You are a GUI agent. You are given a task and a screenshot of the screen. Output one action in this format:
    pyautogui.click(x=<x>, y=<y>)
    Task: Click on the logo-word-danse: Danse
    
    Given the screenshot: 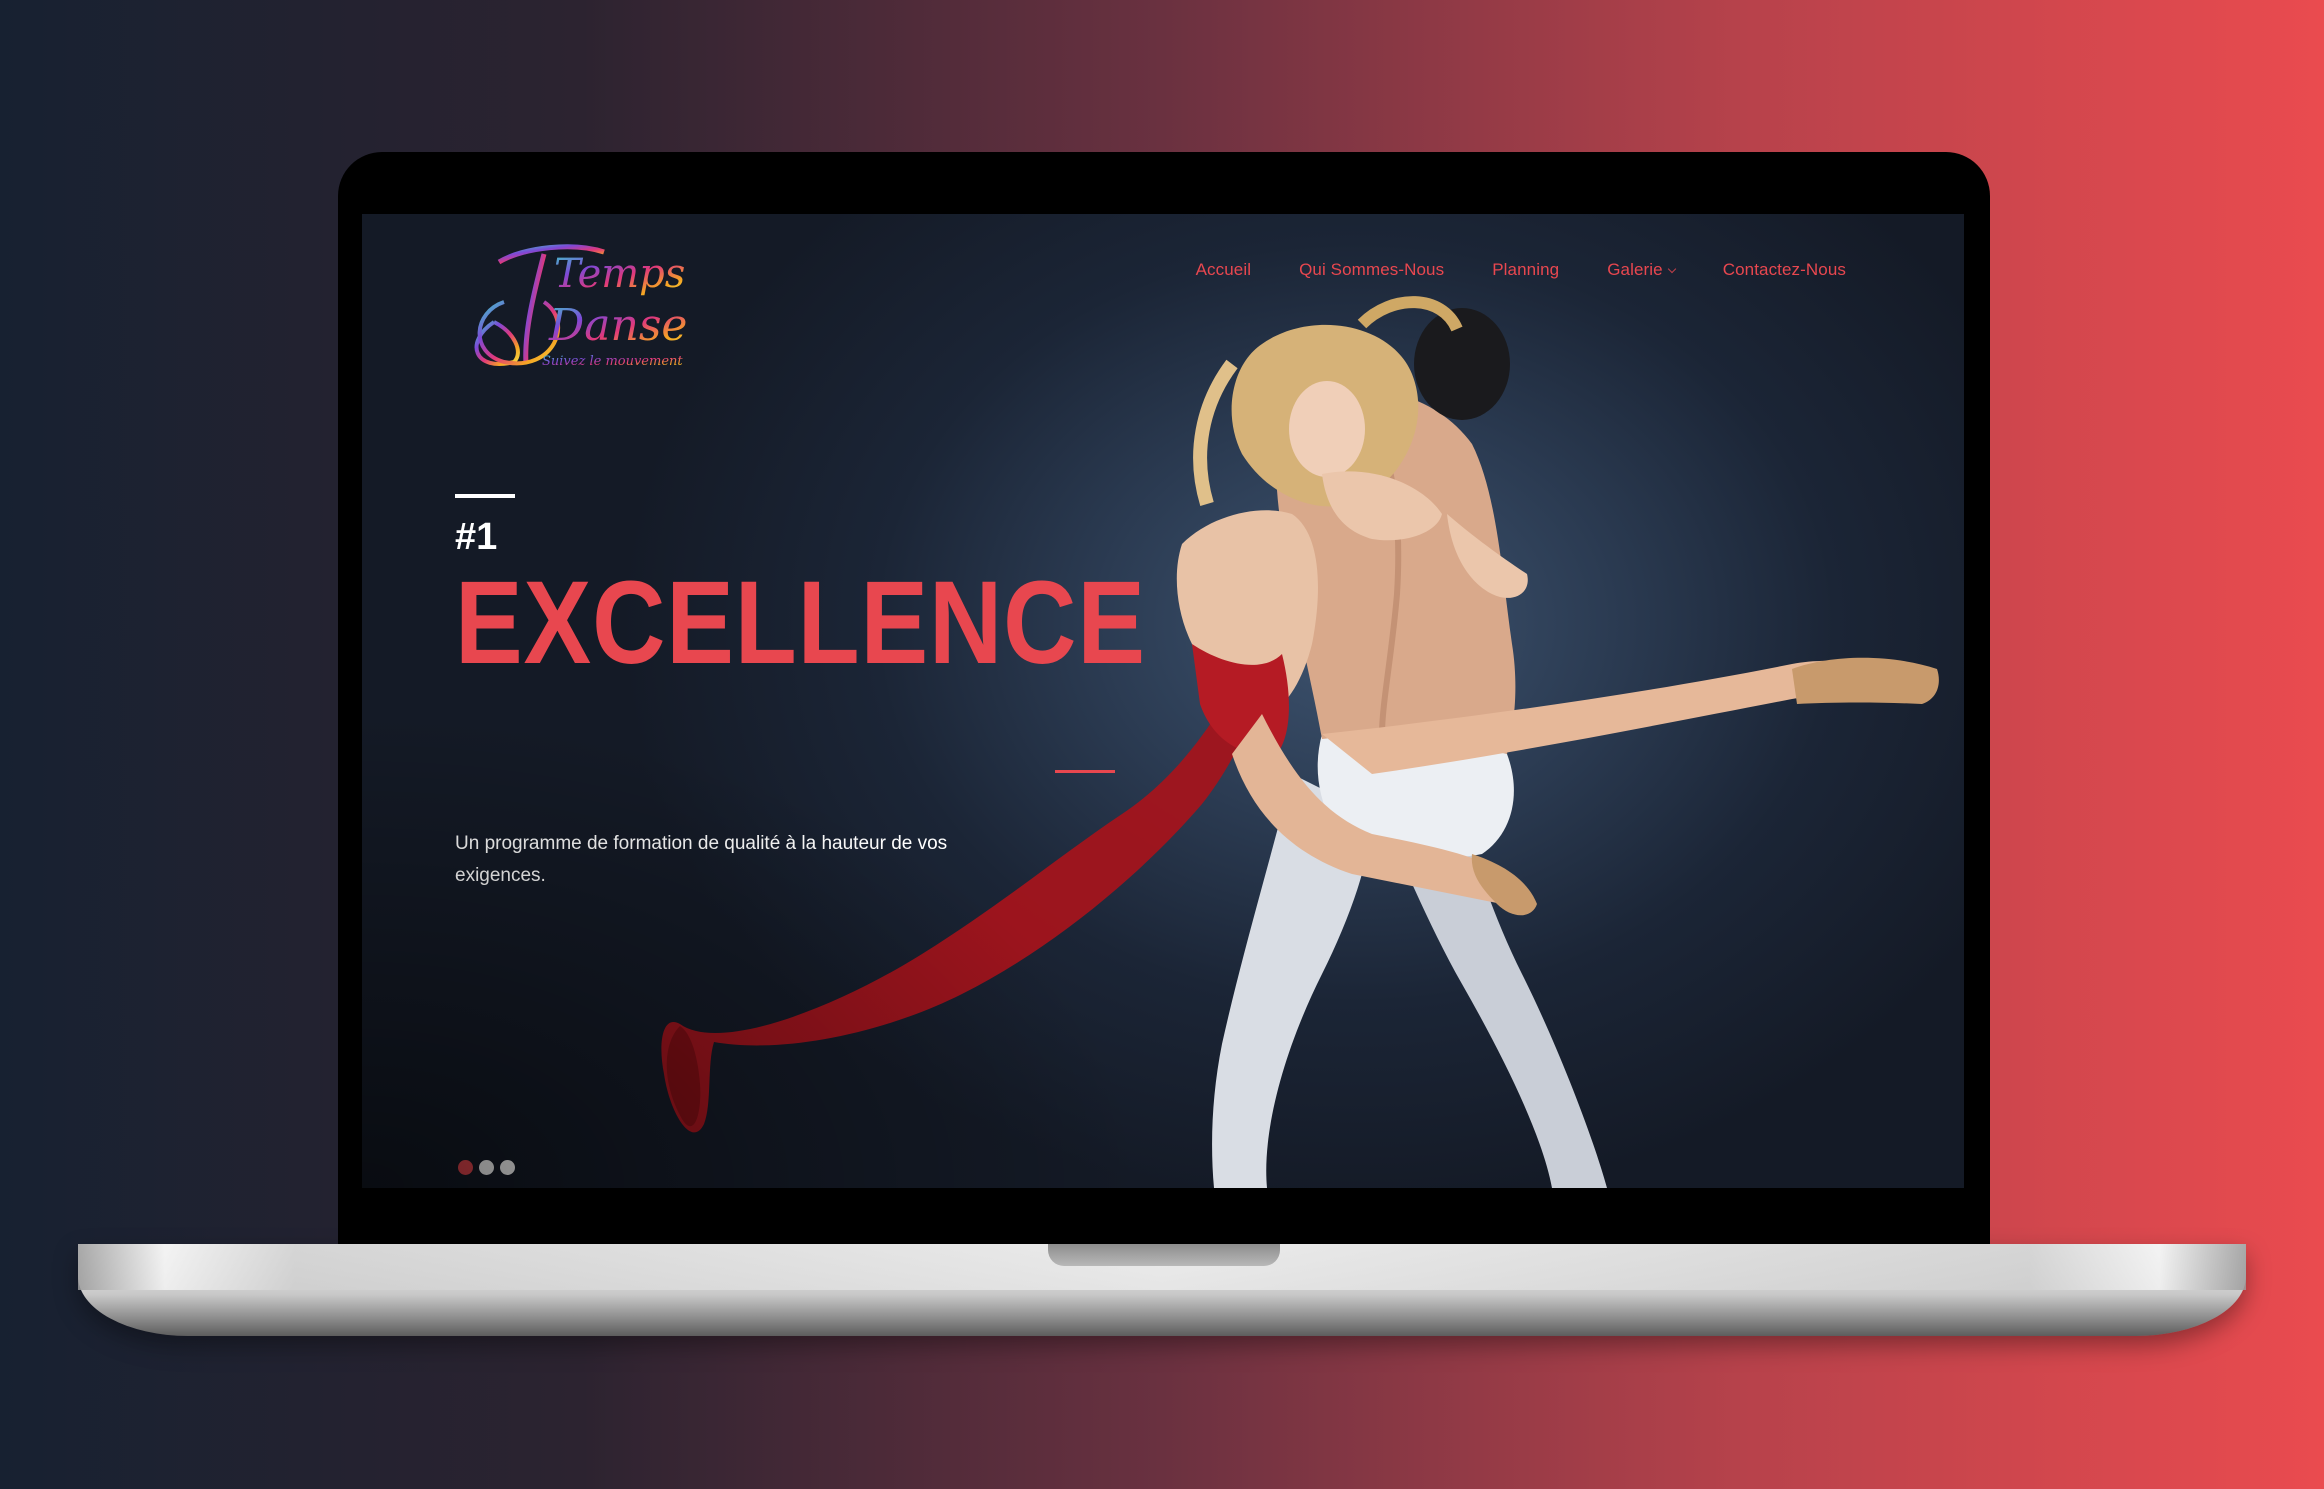 What is the action you would take?
    pyautogui.click(x=617, y=325)
    